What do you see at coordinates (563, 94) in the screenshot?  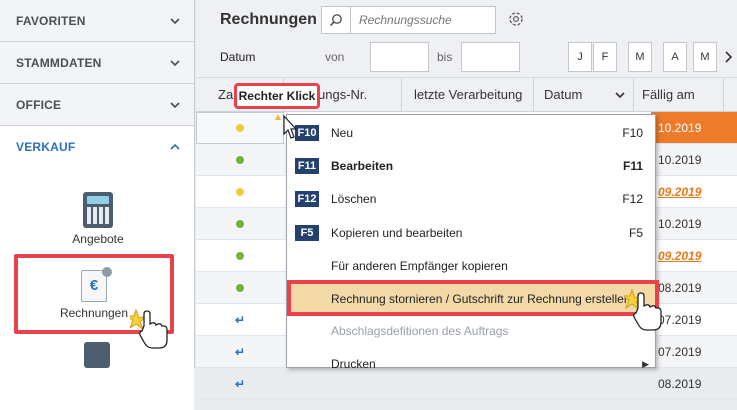 I see `column-header-datum-label: Datum` at bounding box center [563, 94].